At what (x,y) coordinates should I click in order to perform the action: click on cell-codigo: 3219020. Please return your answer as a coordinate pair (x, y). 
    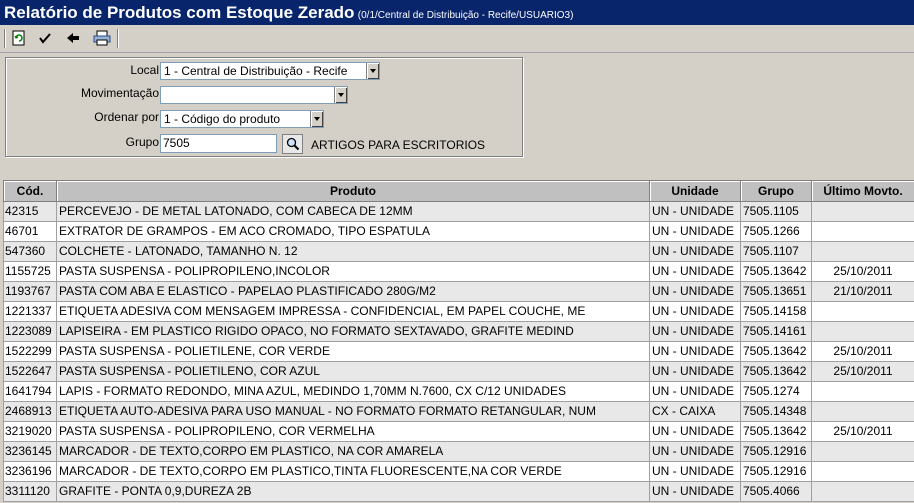
    Looking at the image, I should click on (30, 431).